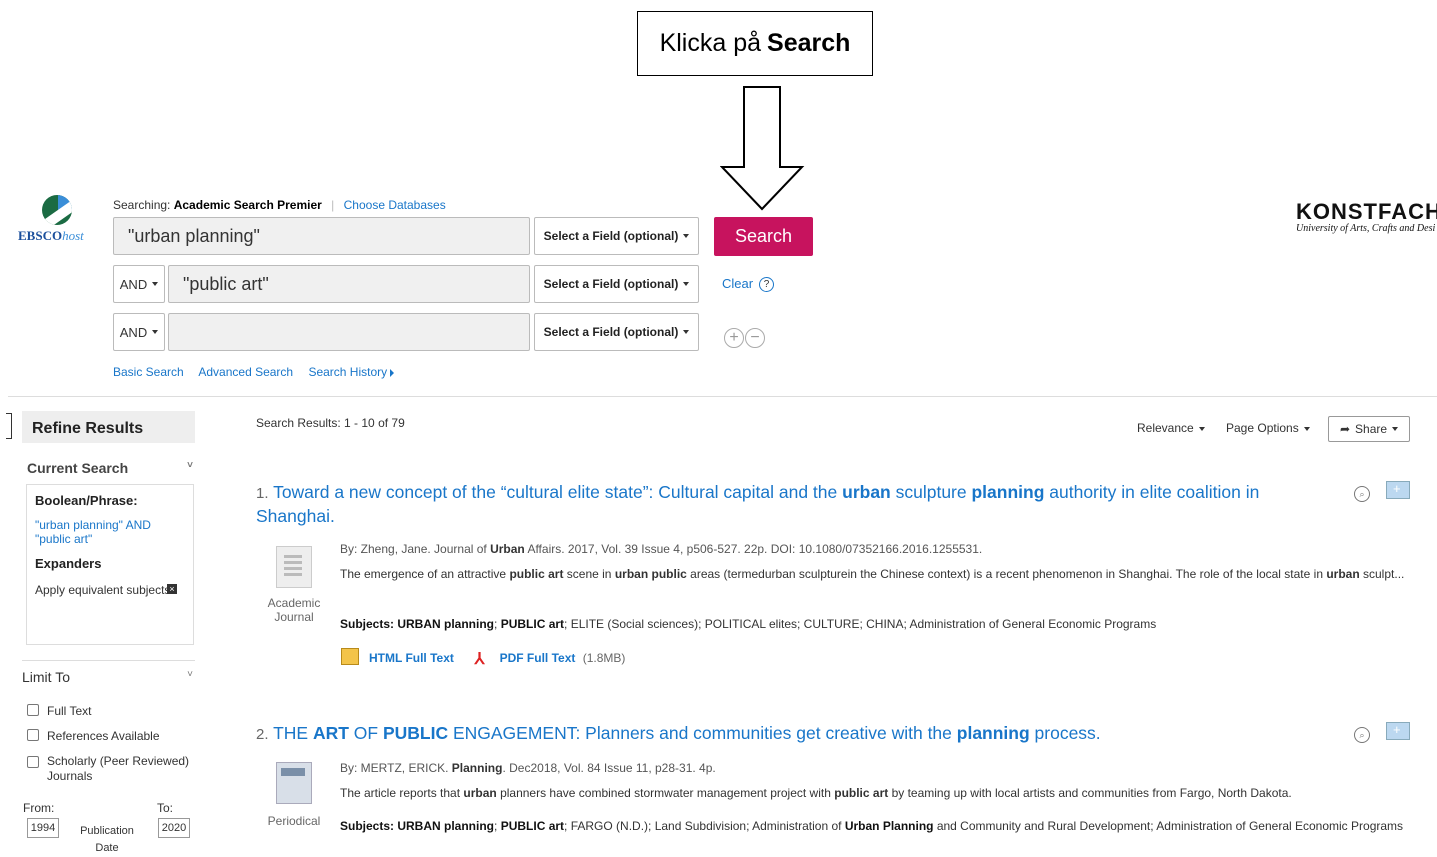 The image size is (1437, 857). What do you see at coordinates (108, 660) in the screenshot?
I see `sidebar-divider` at bounding box center [108, 660].